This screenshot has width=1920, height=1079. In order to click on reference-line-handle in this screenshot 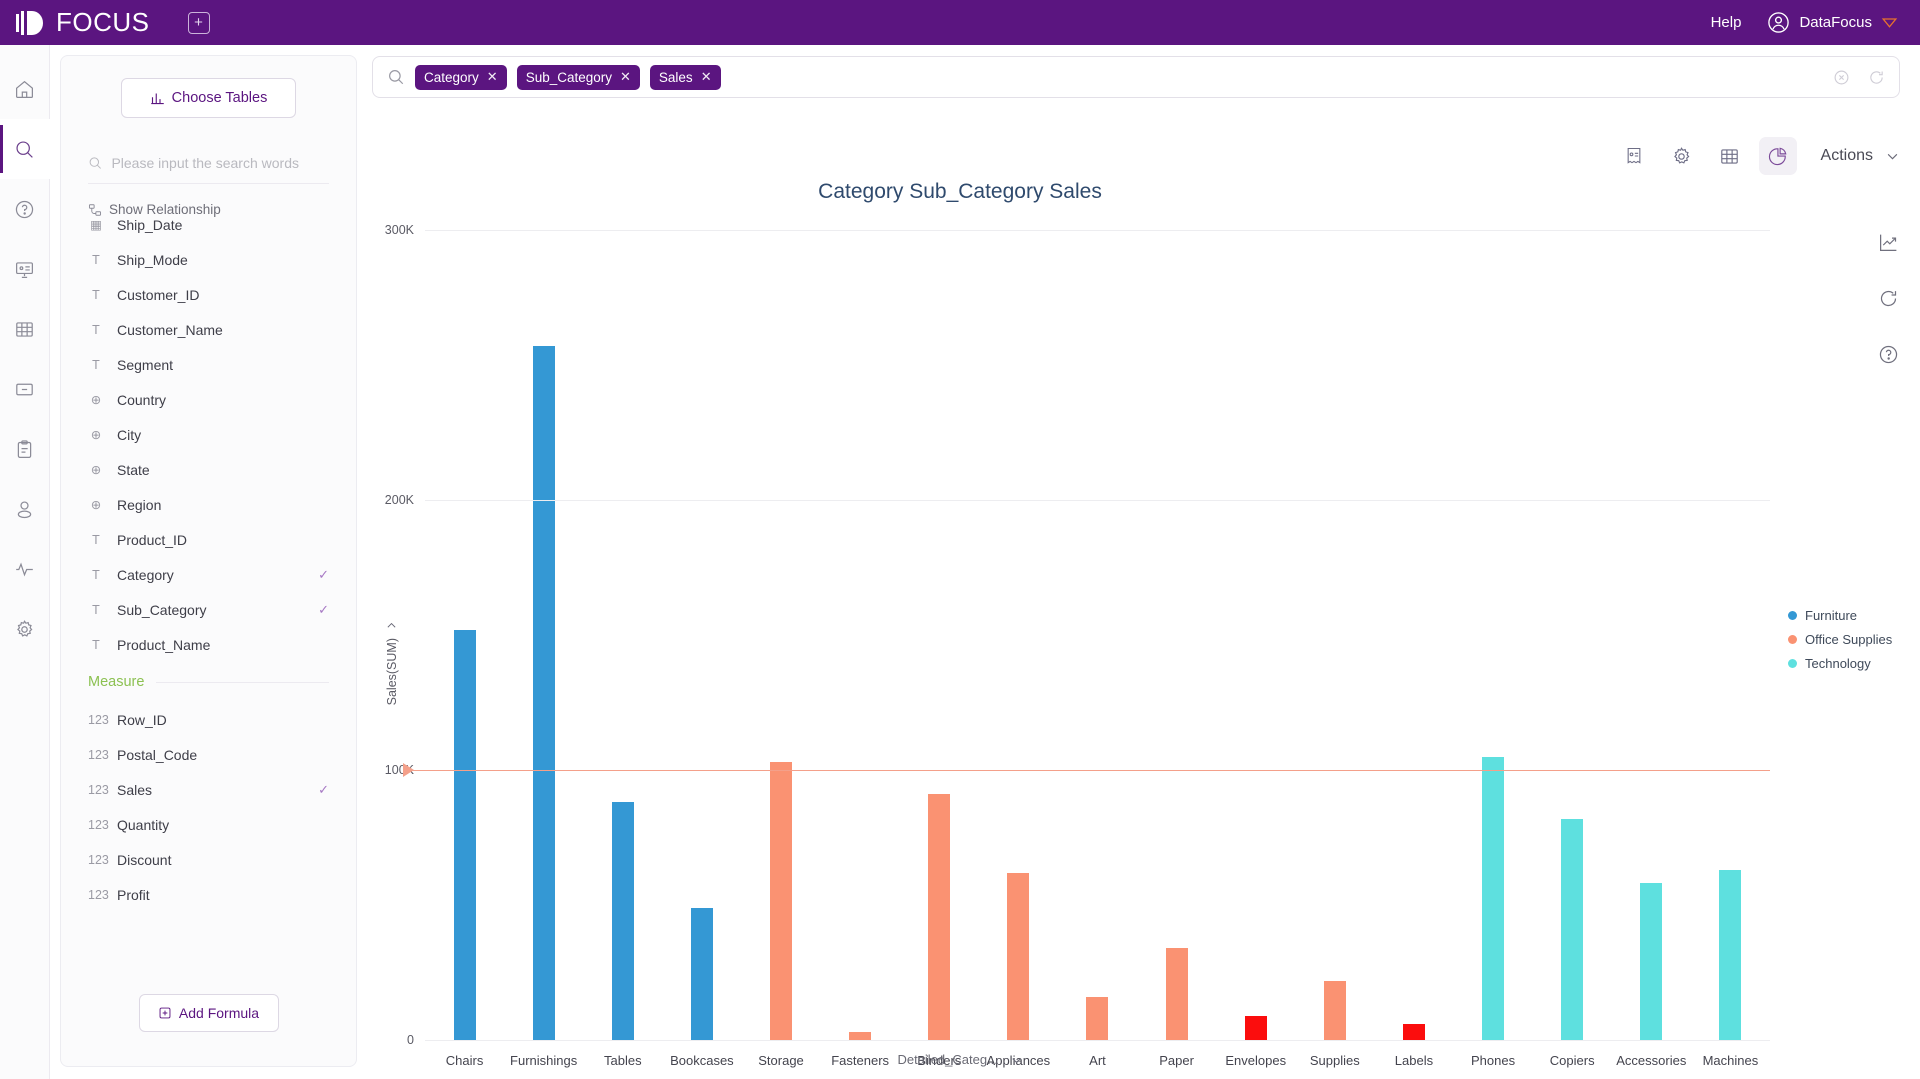, I will do `click(408, 770)`.